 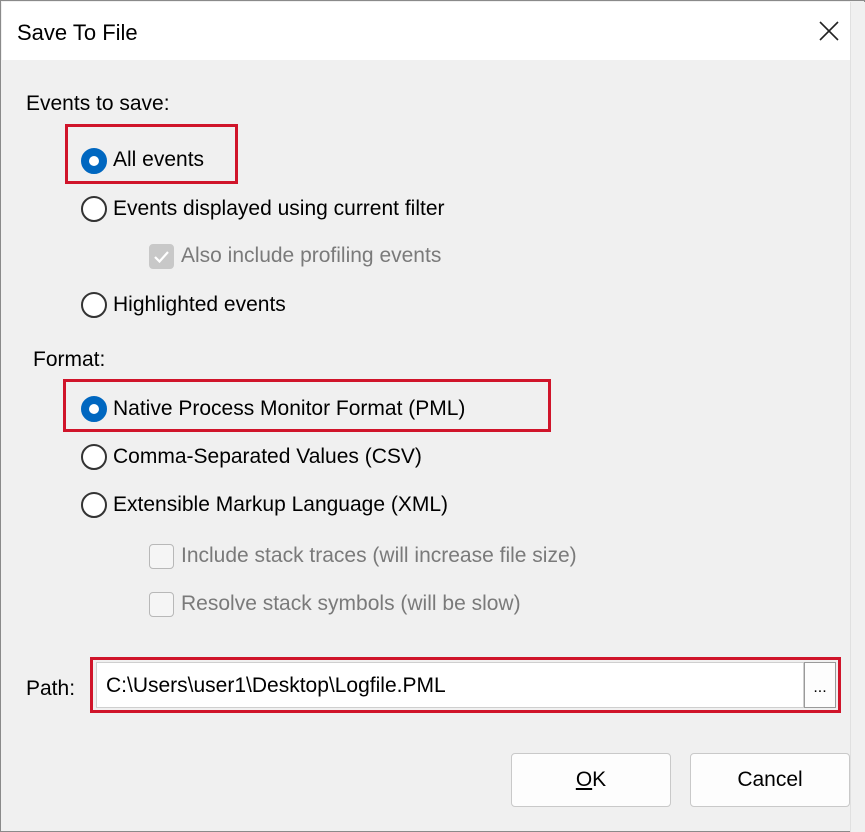 I want to click on path-label: Path:, so click(x=51, y=688).